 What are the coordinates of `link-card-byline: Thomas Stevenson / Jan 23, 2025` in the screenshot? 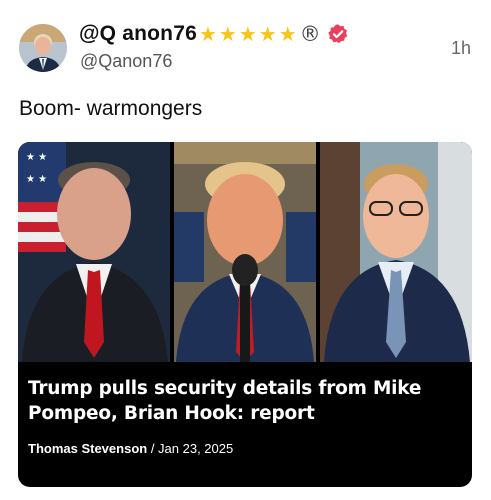 It's located at (130, 448).